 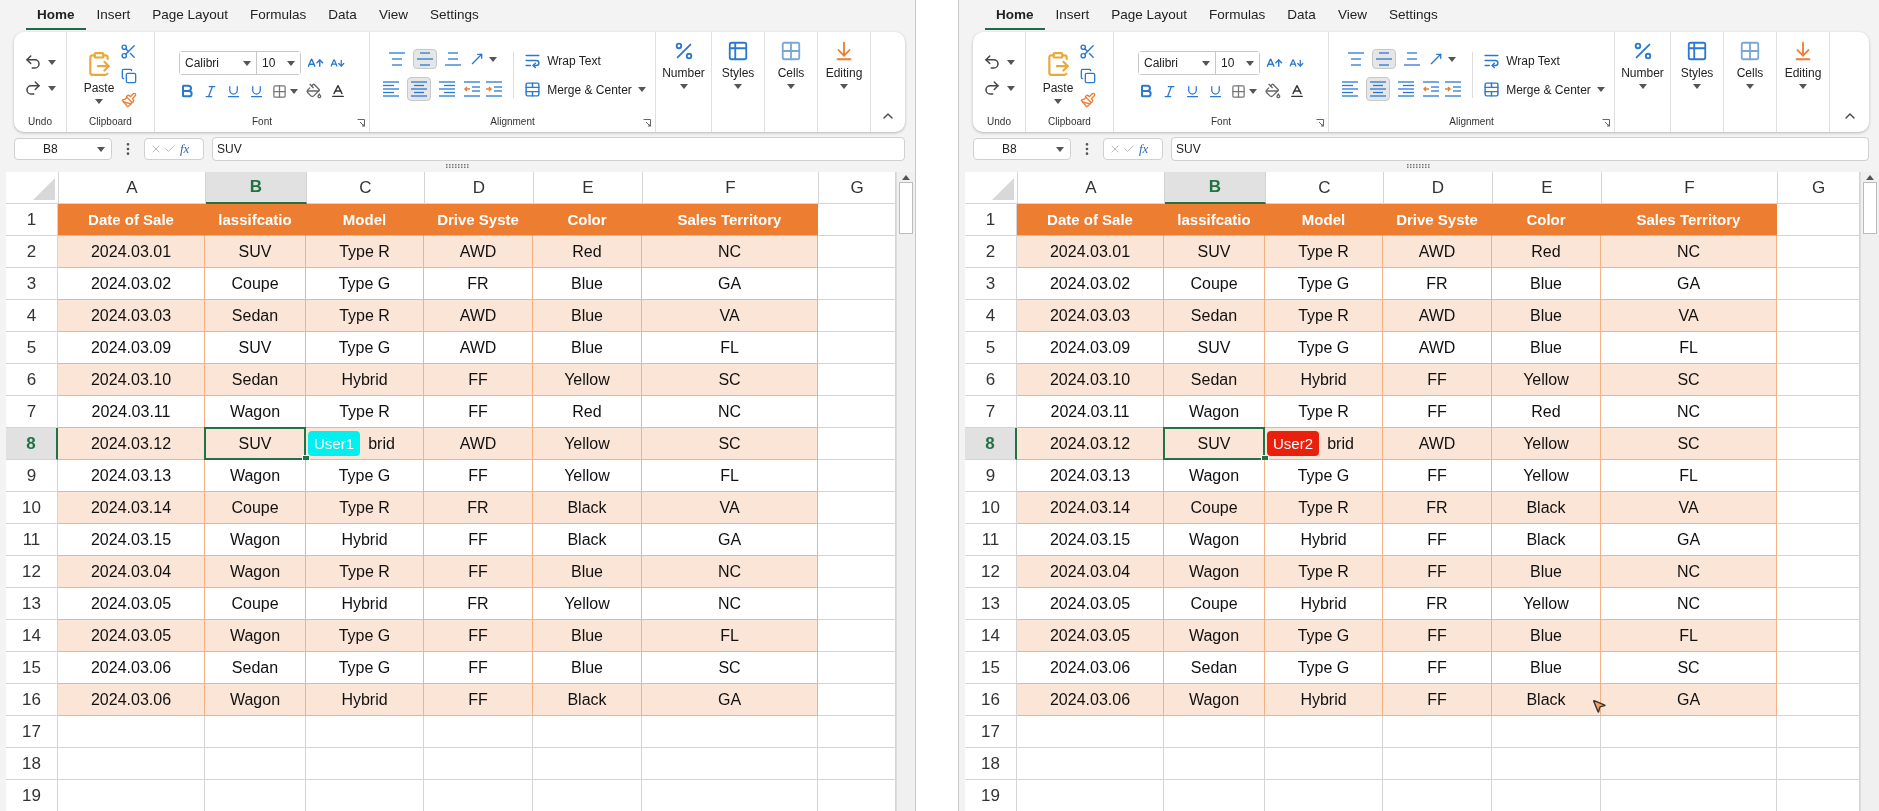 What do you see at coordinates (1690, 188) in the screenshot?
I see `column-header: F` at bounding box center [1690, 188].